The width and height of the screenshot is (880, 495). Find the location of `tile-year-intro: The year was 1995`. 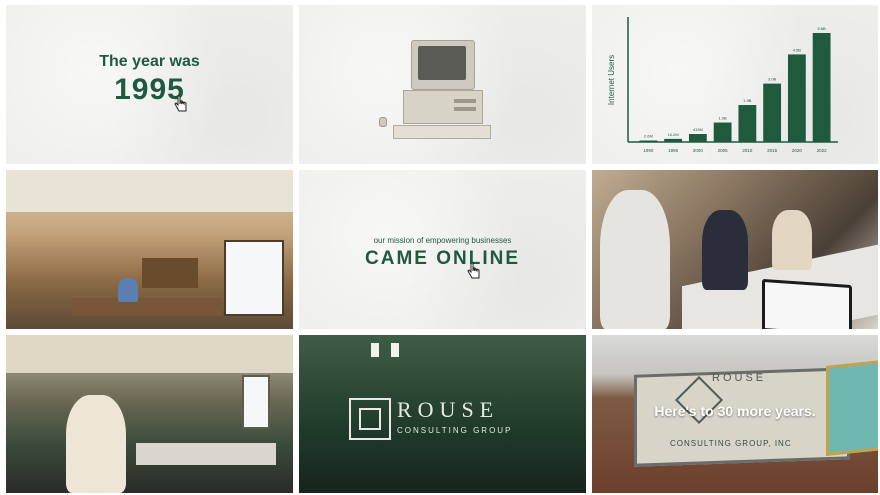

tile-year-intro: The year was 1995 is located at coordinates (149, 84).